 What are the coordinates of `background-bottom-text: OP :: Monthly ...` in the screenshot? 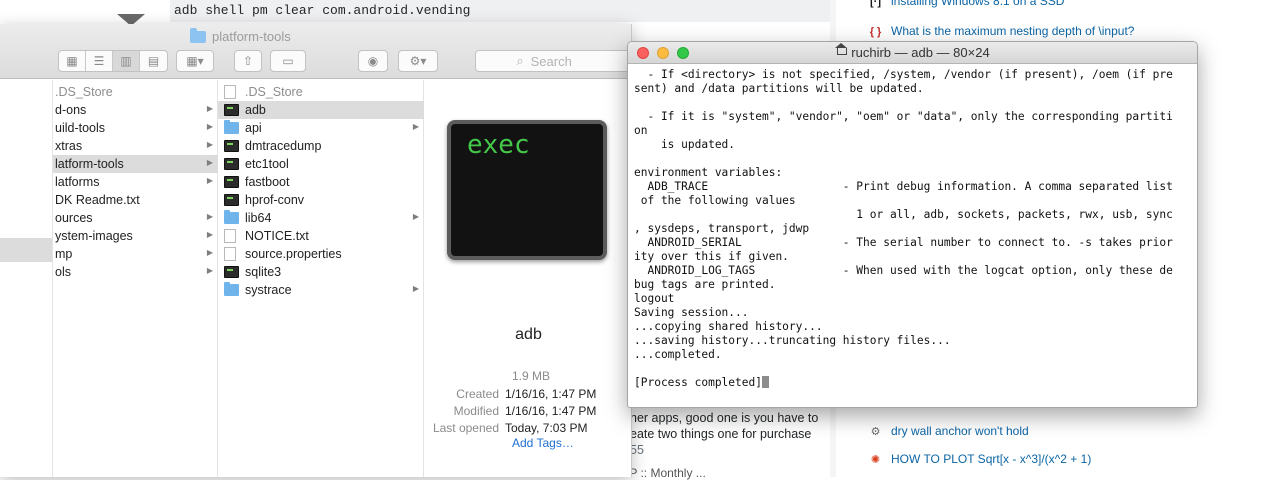 It's located at (663, 473).